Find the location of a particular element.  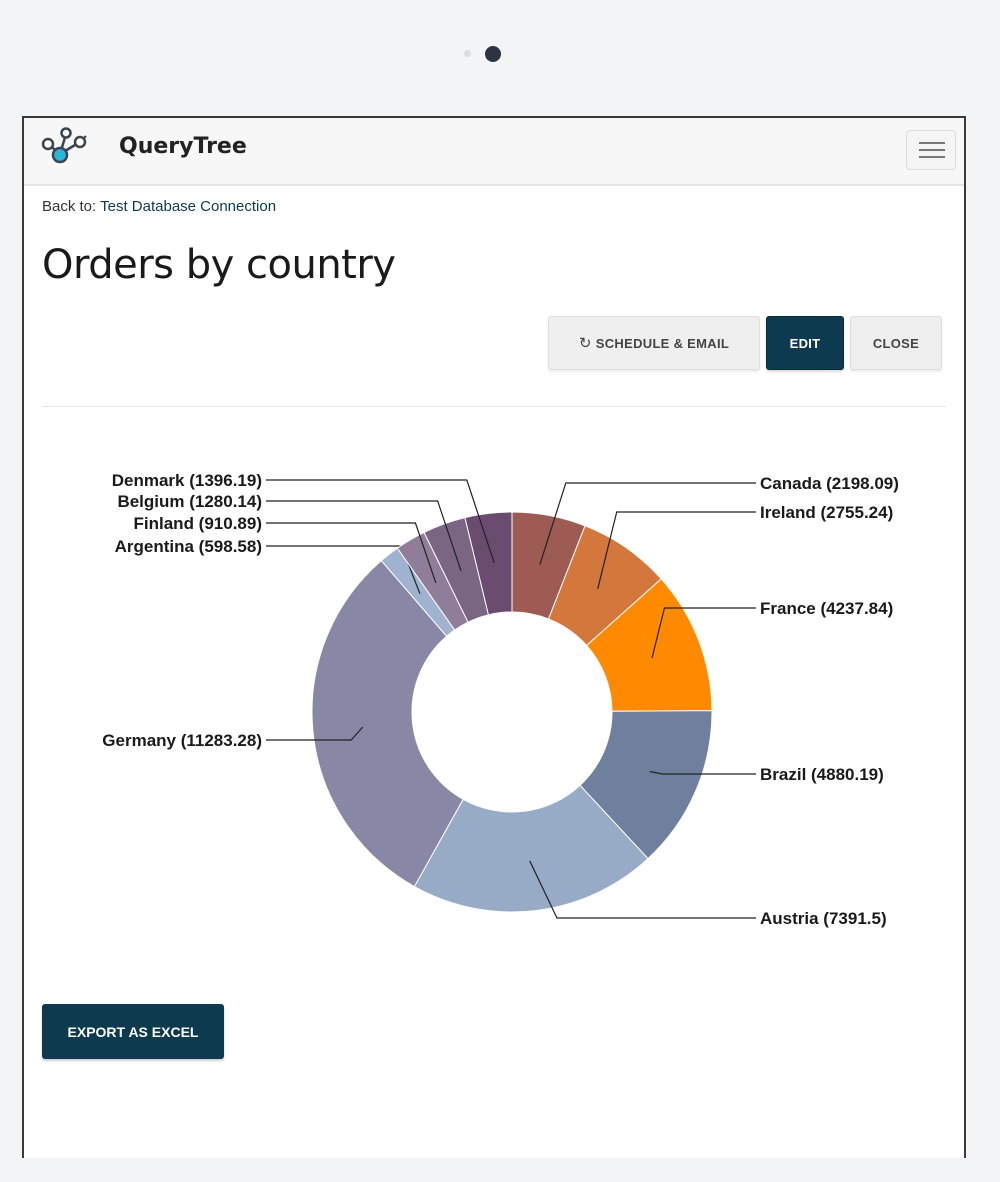

data-label-germany: Germany (11283.28) is located at coordinates (182, 740).